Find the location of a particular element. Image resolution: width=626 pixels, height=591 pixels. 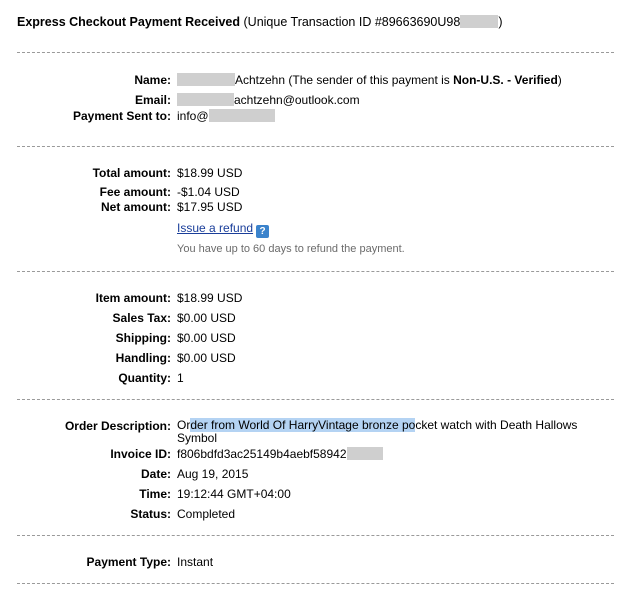

total-label: Total amount: is located at coordinates (131, 173).